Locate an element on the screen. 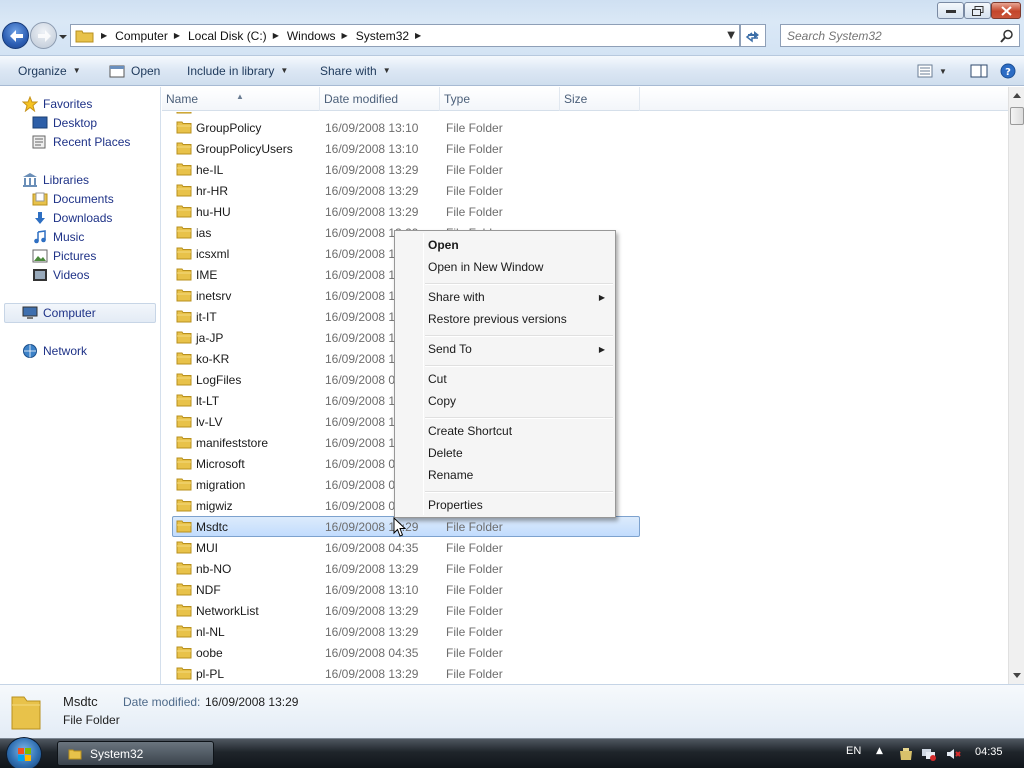 The height and width of the screenshot is (768, 1024). menu-item-copy: Copy is located at coordinates (442, 401).